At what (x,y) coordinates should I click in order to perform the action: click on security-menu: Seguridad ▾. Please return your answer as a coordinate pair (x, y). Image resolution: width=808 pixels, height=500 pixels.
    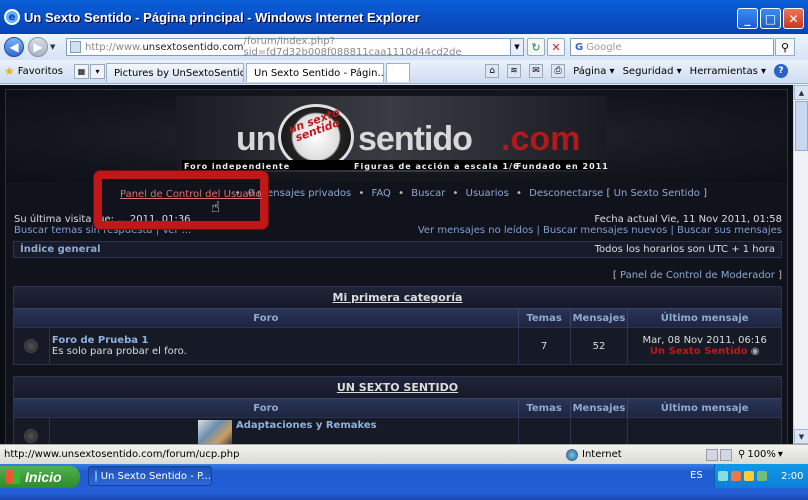
    Looking at the image, I should click on (652, 71).